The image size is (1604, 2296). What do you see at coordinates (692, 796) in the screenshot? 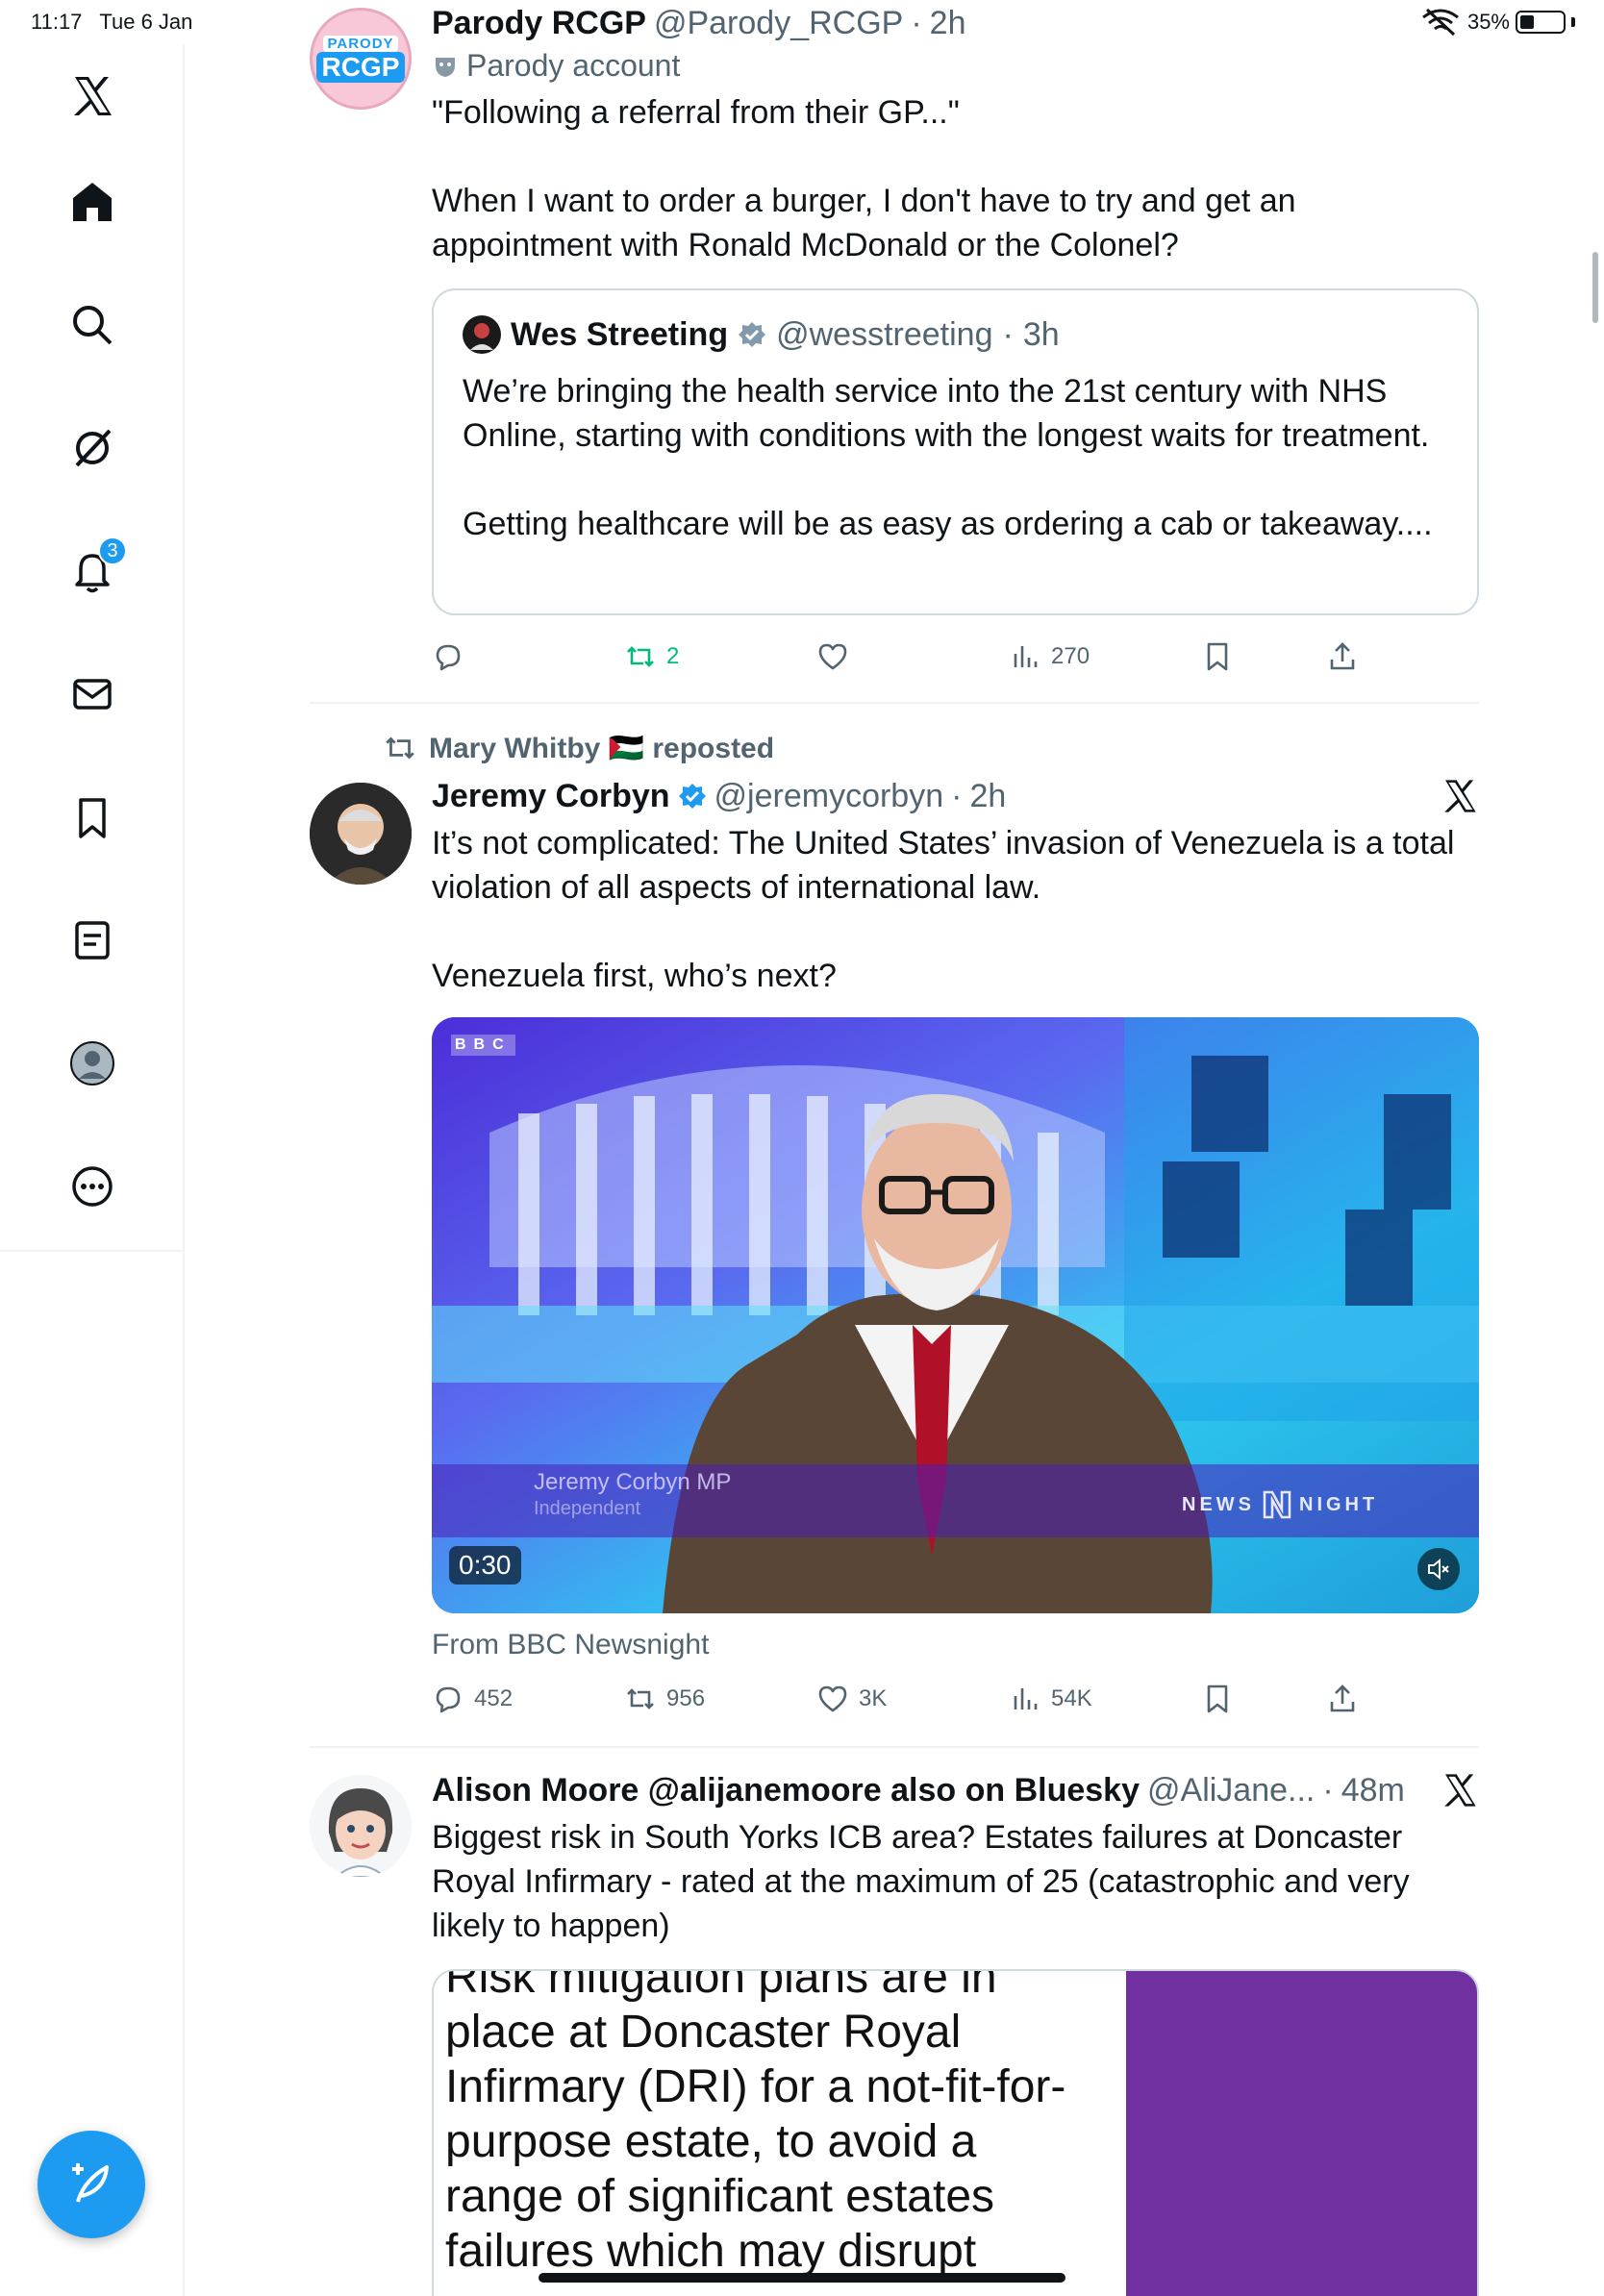
I see `verified-blue-icon` at bounding box center [692, 796].